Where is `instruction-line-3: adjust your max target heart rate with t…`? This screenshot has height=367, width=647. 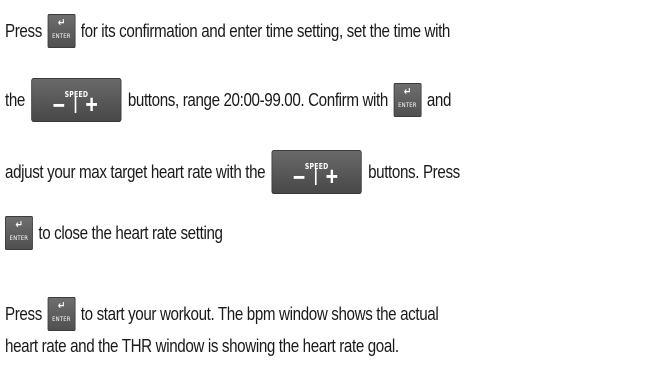
instruction-line-3: adjust your max target heart rate with t… is located at coordinates (324, 172).